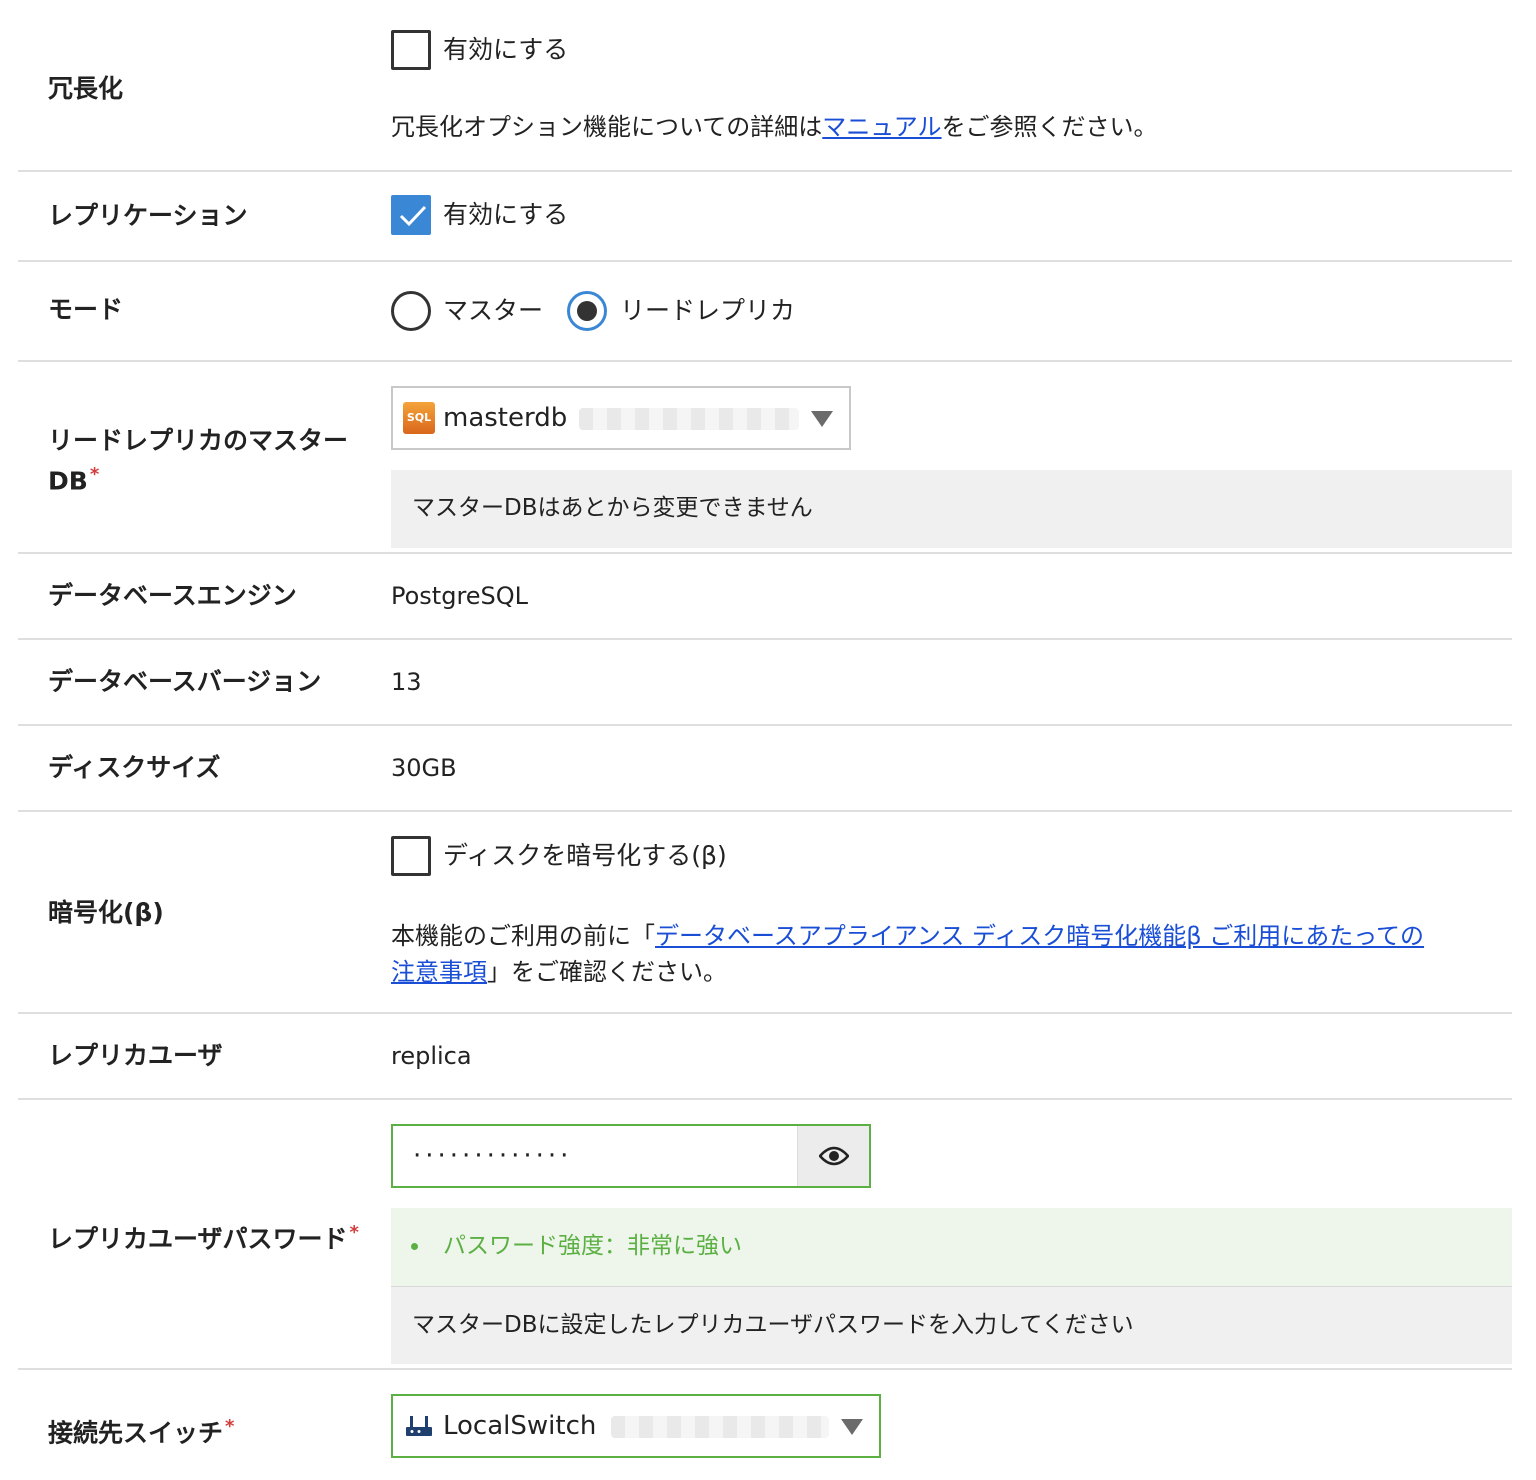 Image resolution: width=1536 pixels, height=1480 pixels. I want to click on manual-link: マニュアル, so click(881, 127).